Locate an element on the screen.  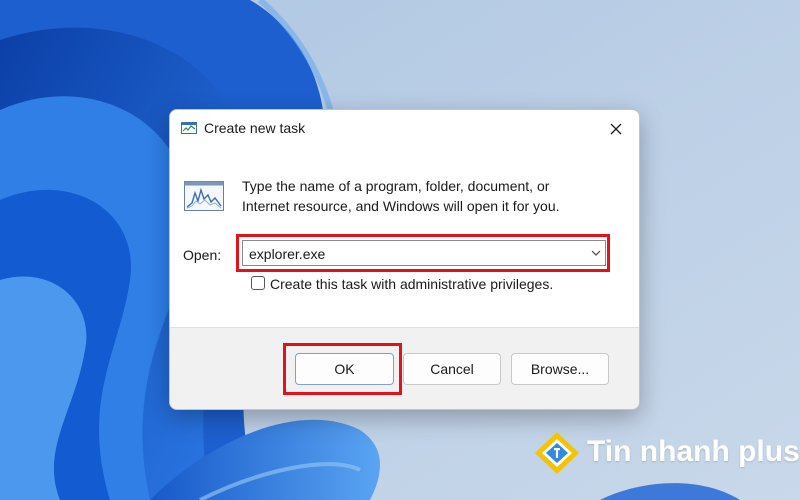
dialog-titlebar: Create new task is located at coordinates (404, 128).